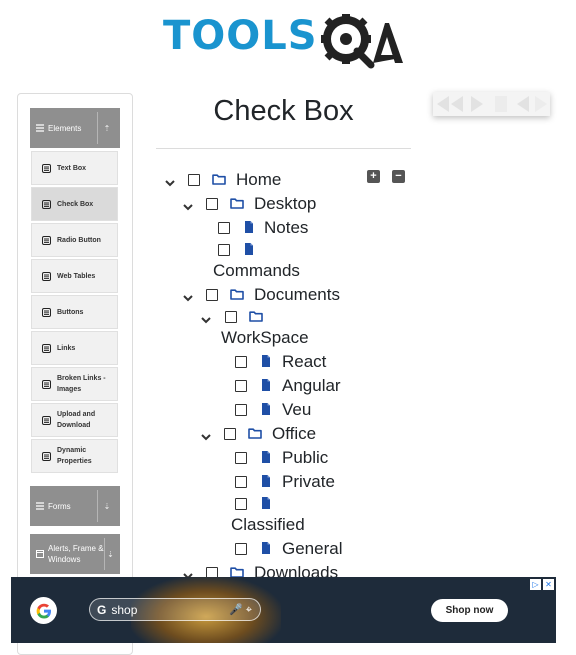 The width and height of the screenshot is (576, 655). I want to click on checkbox-desktop, so click(212, 204).